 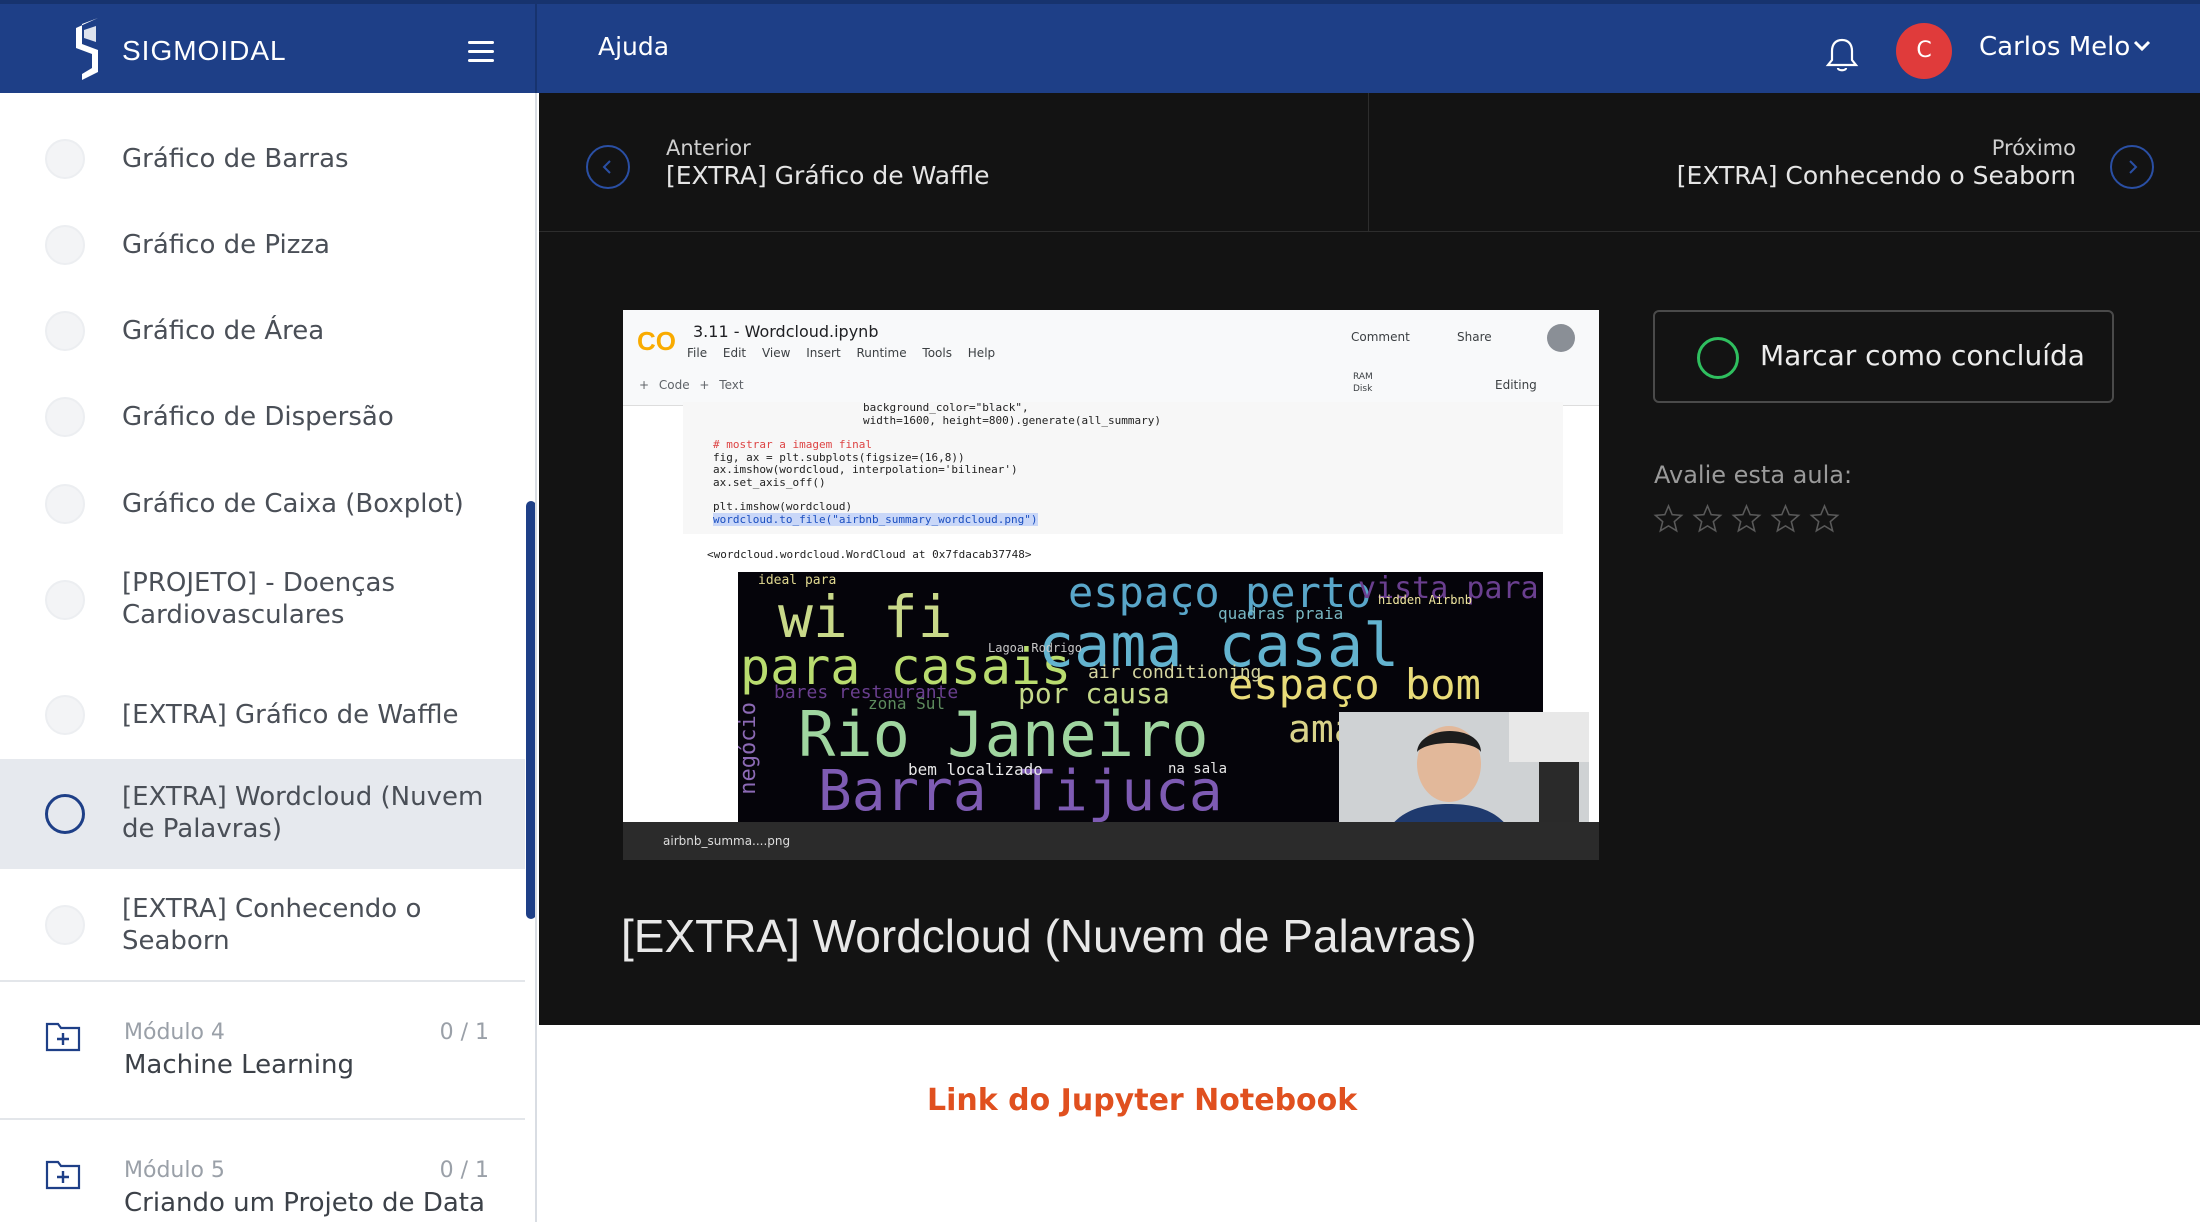 I want to click on sidebar-lesson-item: Gráfico de Barras, so click(x=262, y=159).